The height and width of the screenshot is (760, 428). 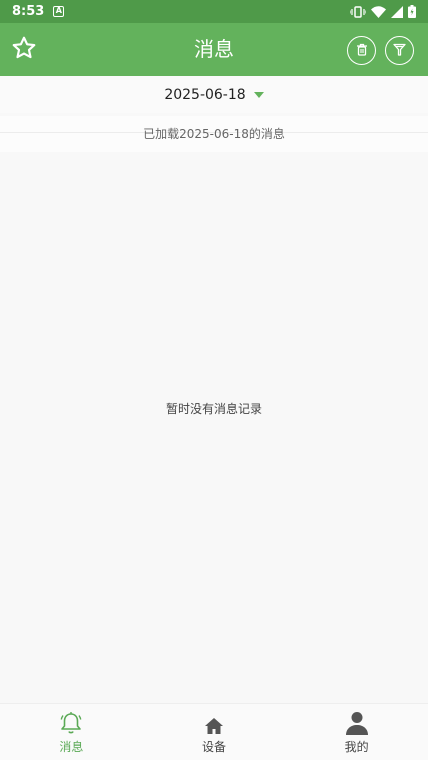 What do you see at coordinates (214, 49) in the screenshot?
I see `app-bar: 消息` at bounding box center [214, 49].